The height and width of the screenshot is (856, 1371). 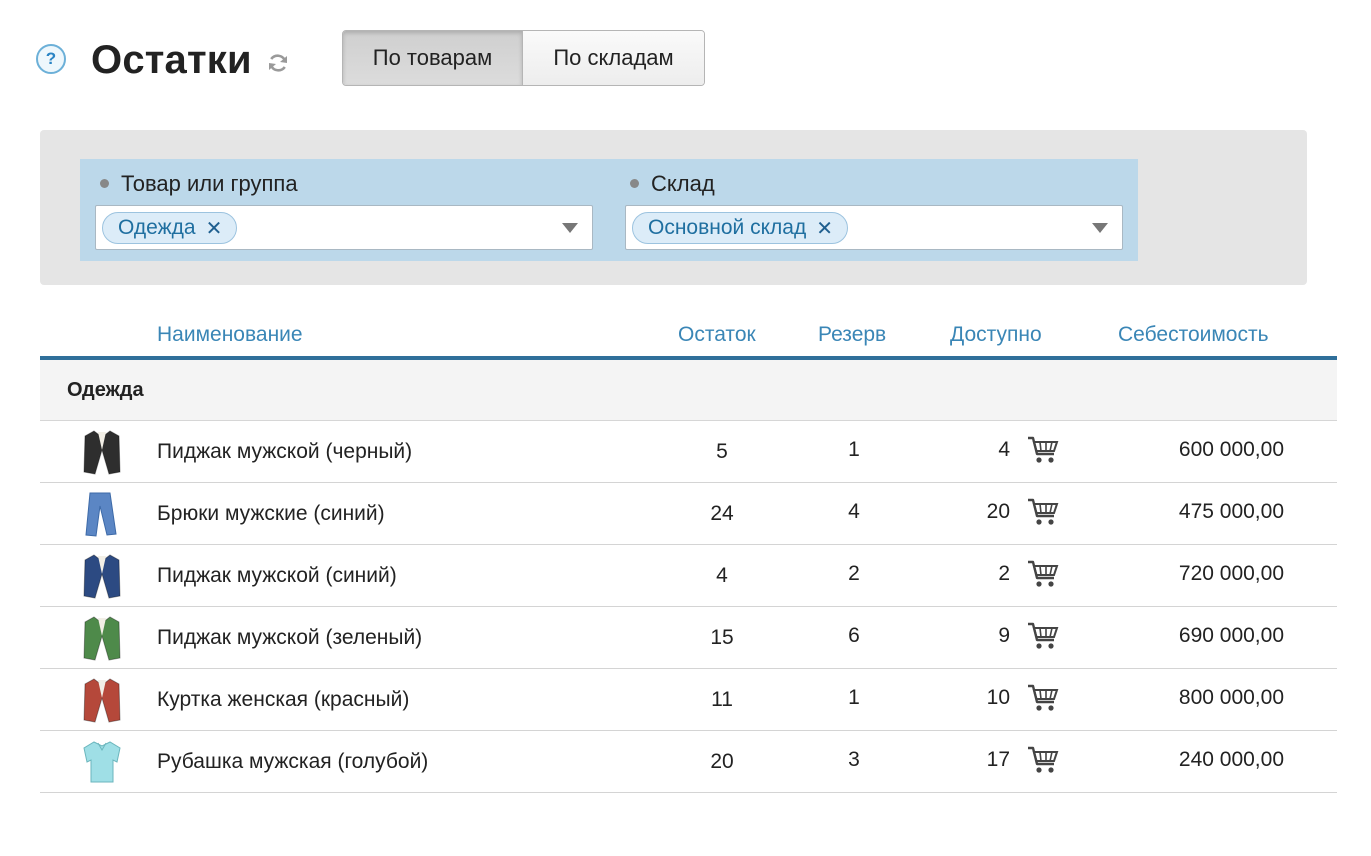 What do you see at coordinates (854, 573) in the screenshot?
I see `reserve-value: 2` at bounding box center [854, 573].